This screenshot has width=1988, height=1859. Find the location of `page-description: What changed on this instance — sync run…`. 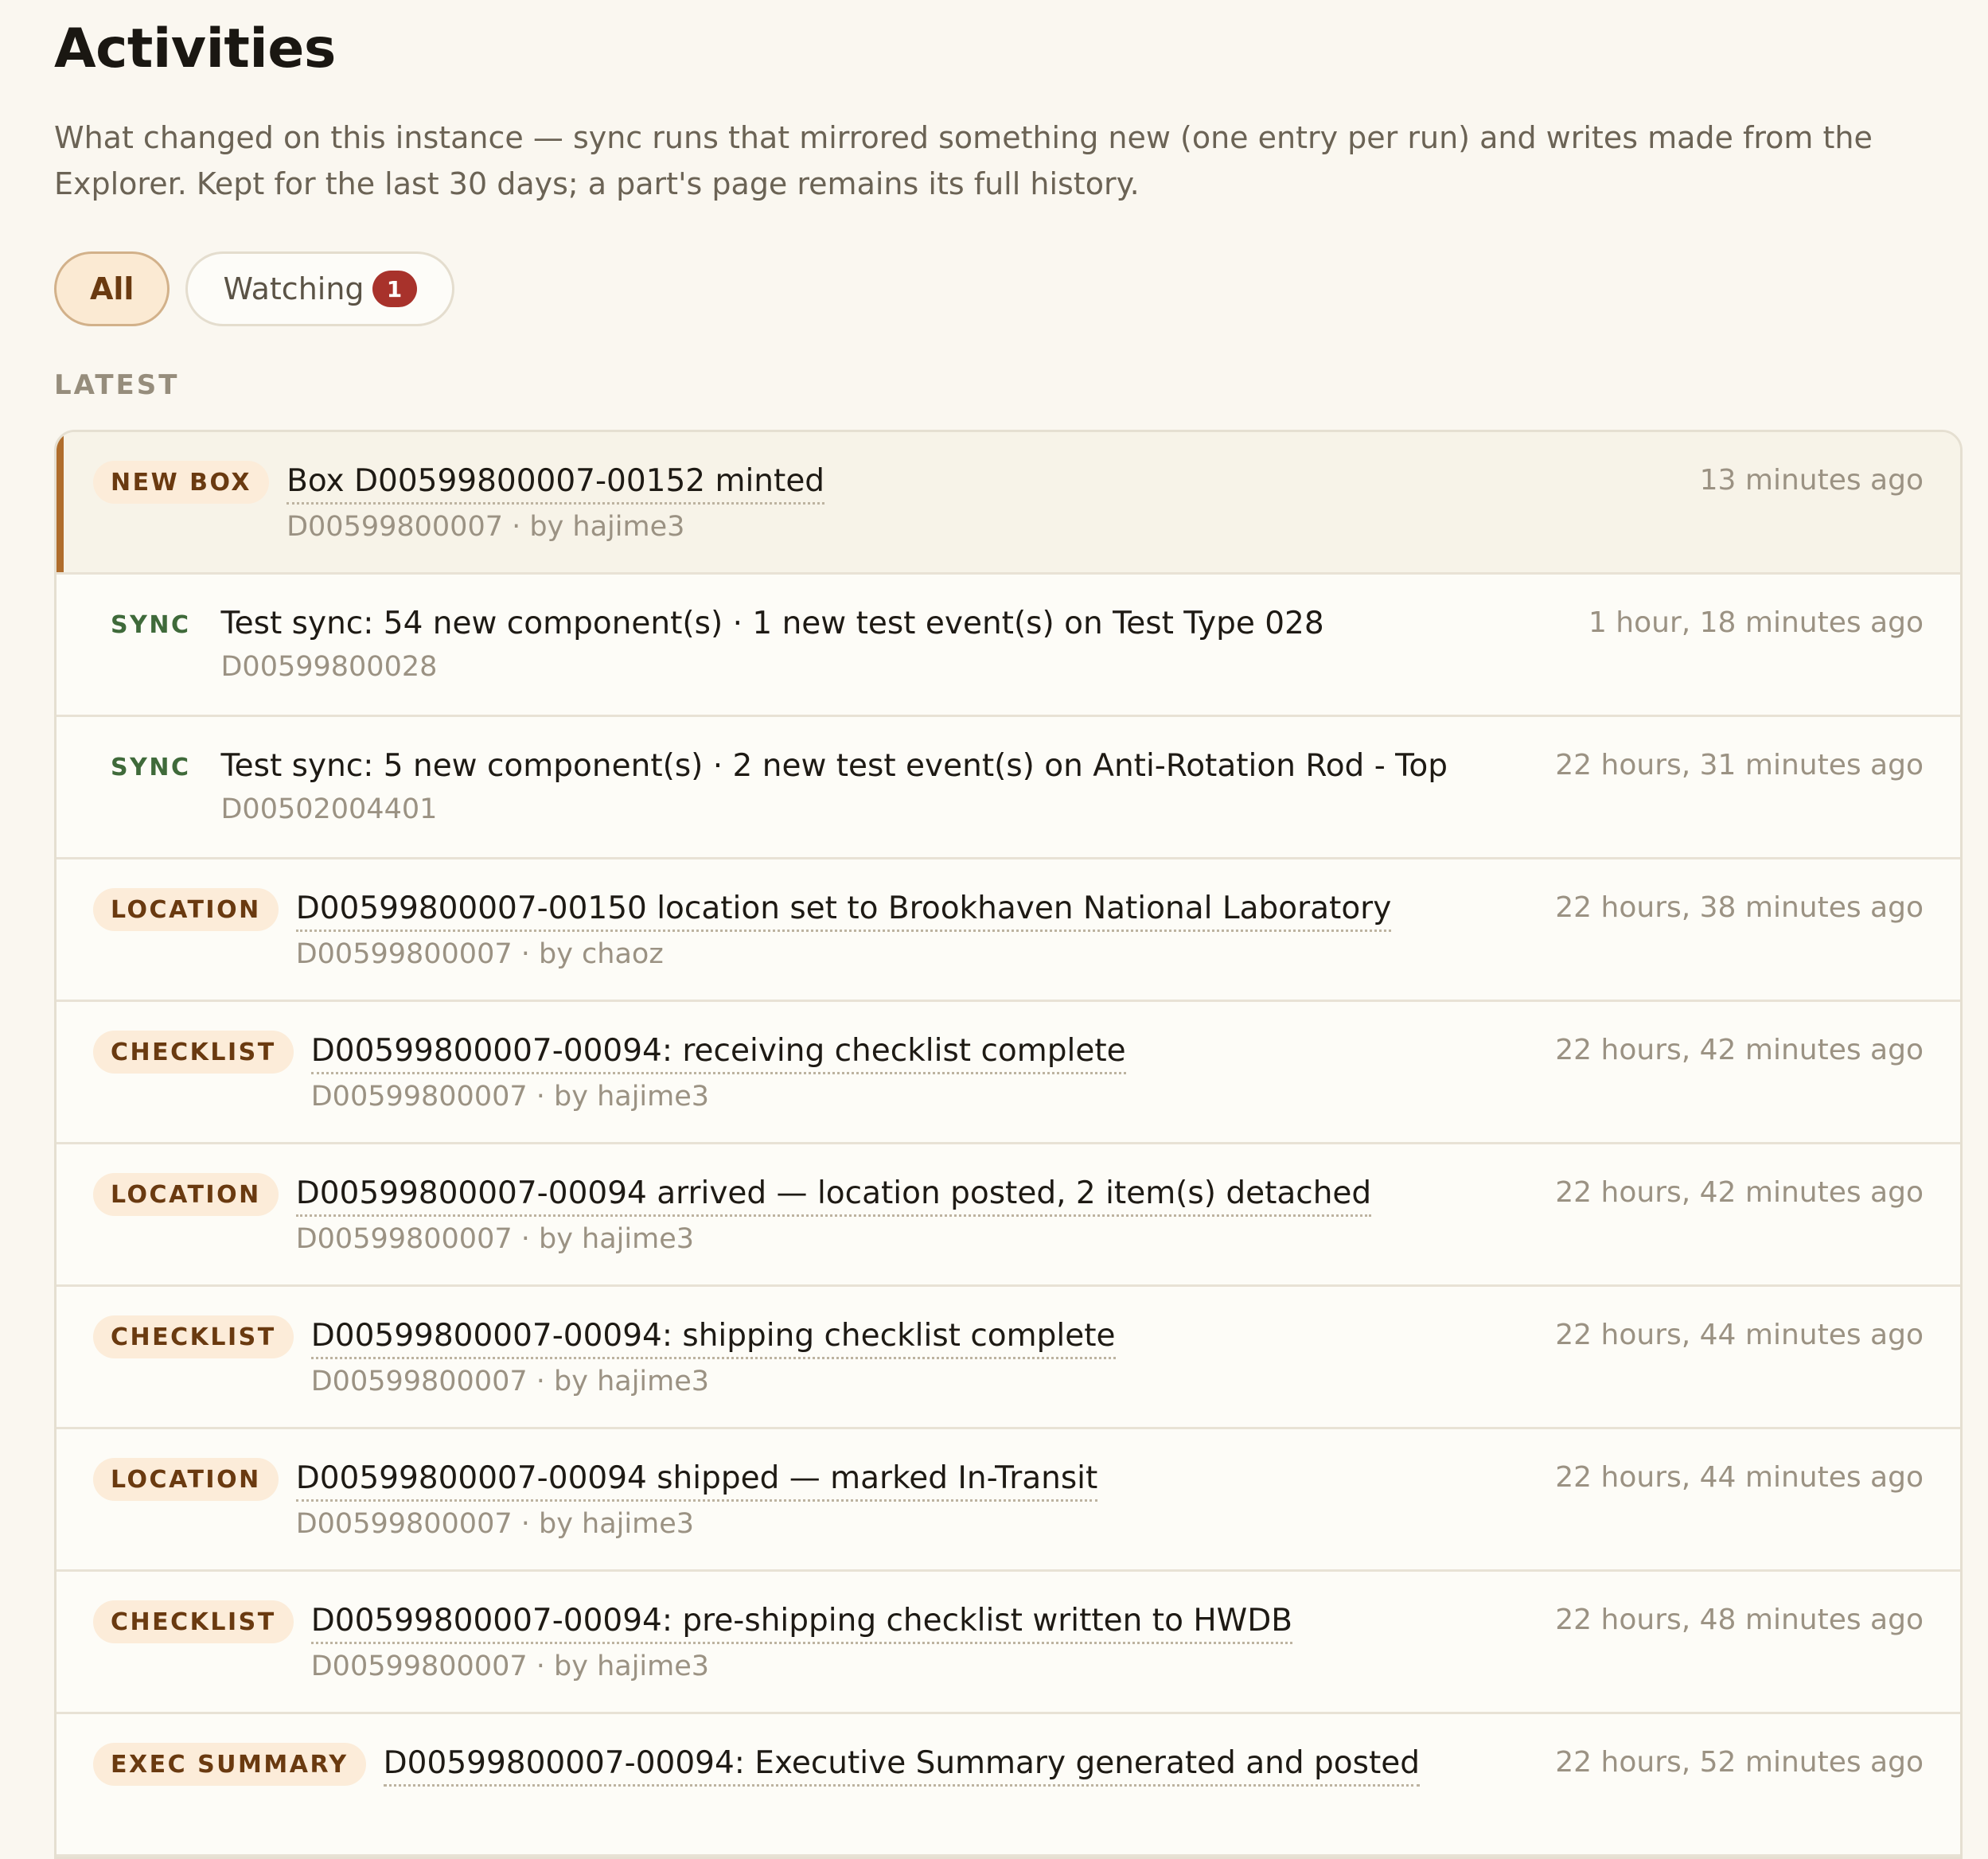

page-description: What changed on this instance — sync run… is located at coordinates (963, 161).